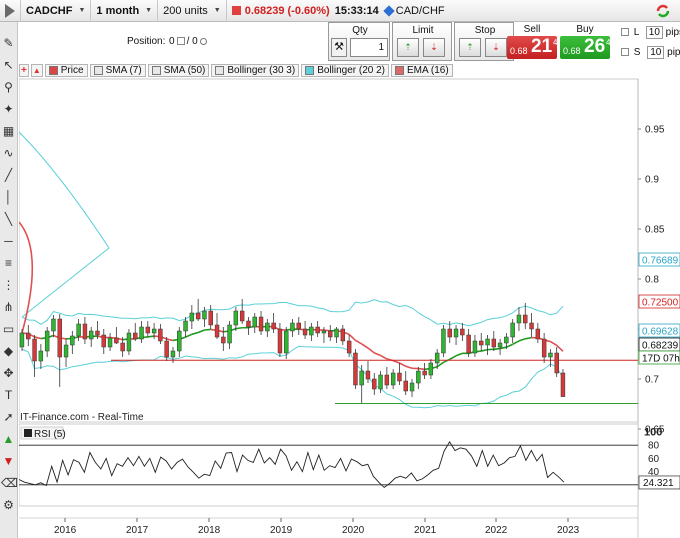 This screenshot has width=680, height=538. I want to click on trend-line-icon: ╱, so click(8, 175).